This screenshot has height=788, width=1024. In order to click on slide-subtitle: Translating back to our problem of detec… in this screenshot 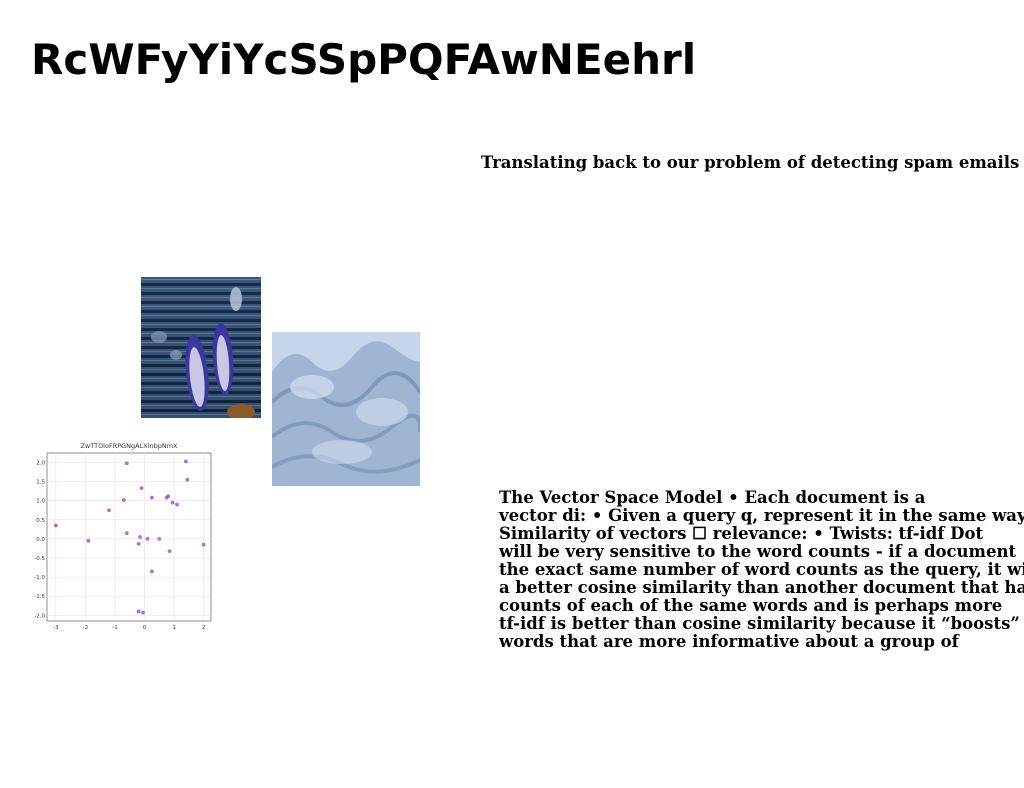, I will do `click(752, 162)`.